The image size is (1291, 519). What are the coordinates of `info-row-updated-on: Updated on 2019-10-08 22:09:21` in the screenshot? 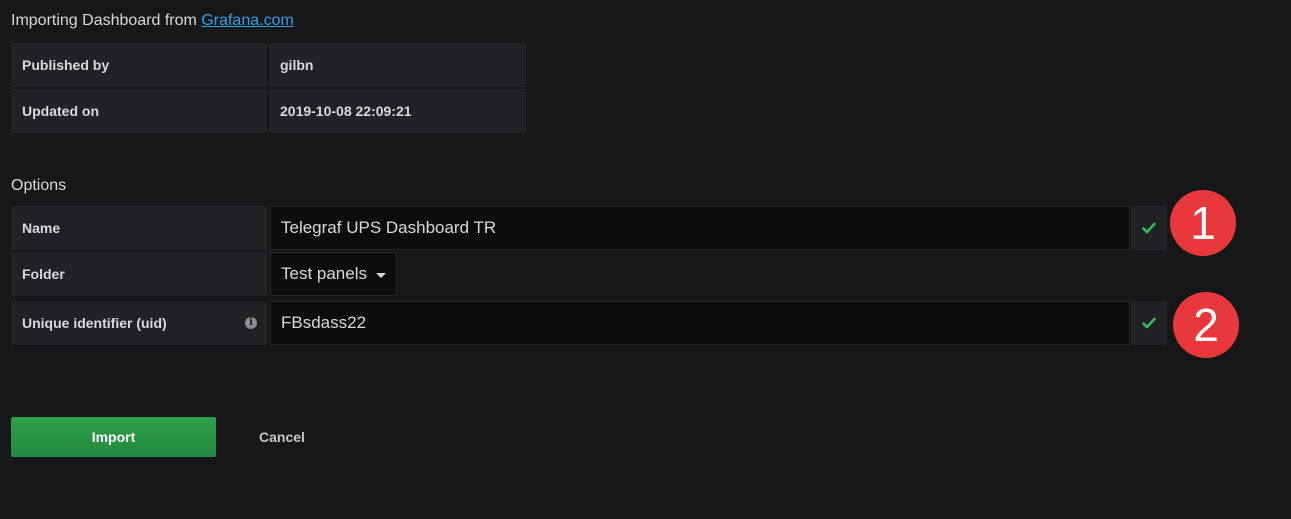 It's located at (268, 111).